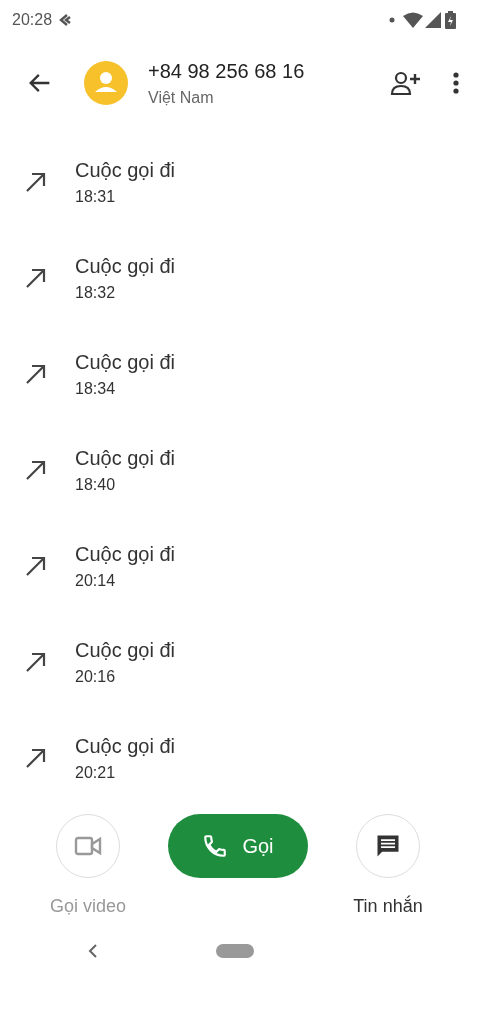  I want to click on notification-icon, so click(65, 20).